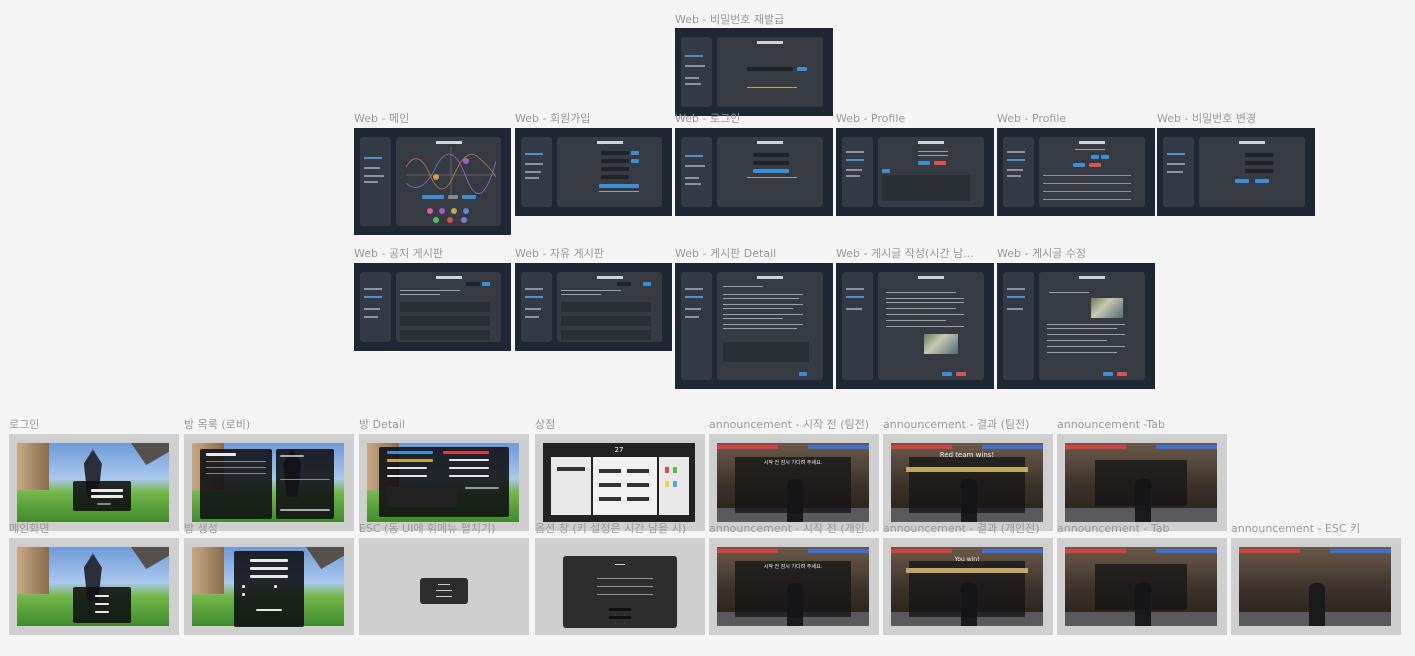 The height and width of the screenshot is (656, 1415). I want to click on frame-label-game-settings: 옵션 창 (키 설정은 시간 남을 시), so click(611, 528).